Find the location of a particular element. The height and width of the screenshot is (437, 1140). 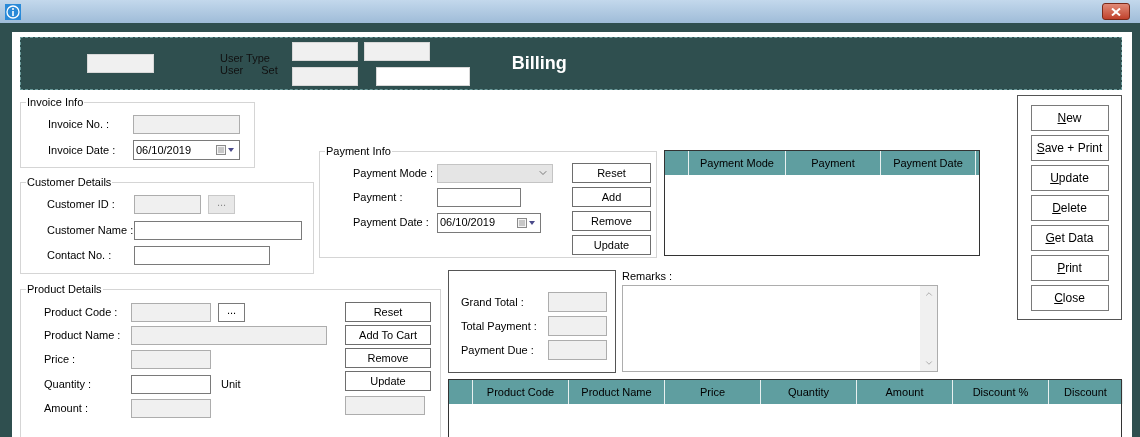

info-icon is located at coordinates (13, 11).